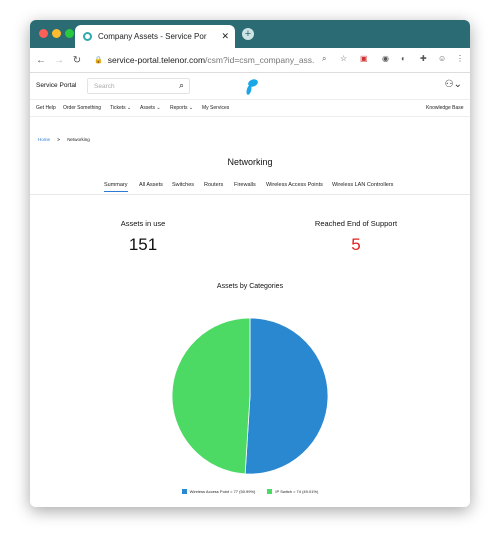 This screenshot has height=549, width=500. I want to click on chart-title: Assets by Categories, so click(250, 286).